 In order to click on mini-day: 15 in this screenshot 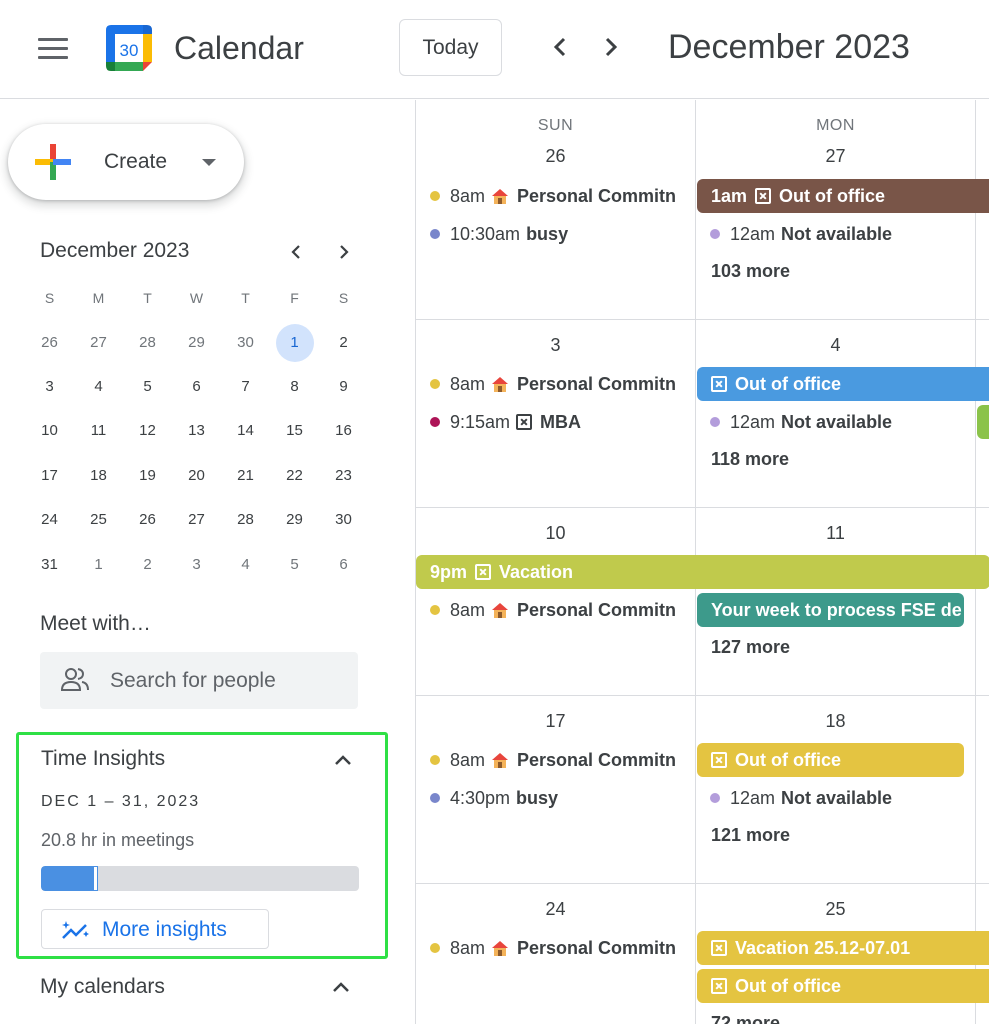, I will do `click(294, 431)`.